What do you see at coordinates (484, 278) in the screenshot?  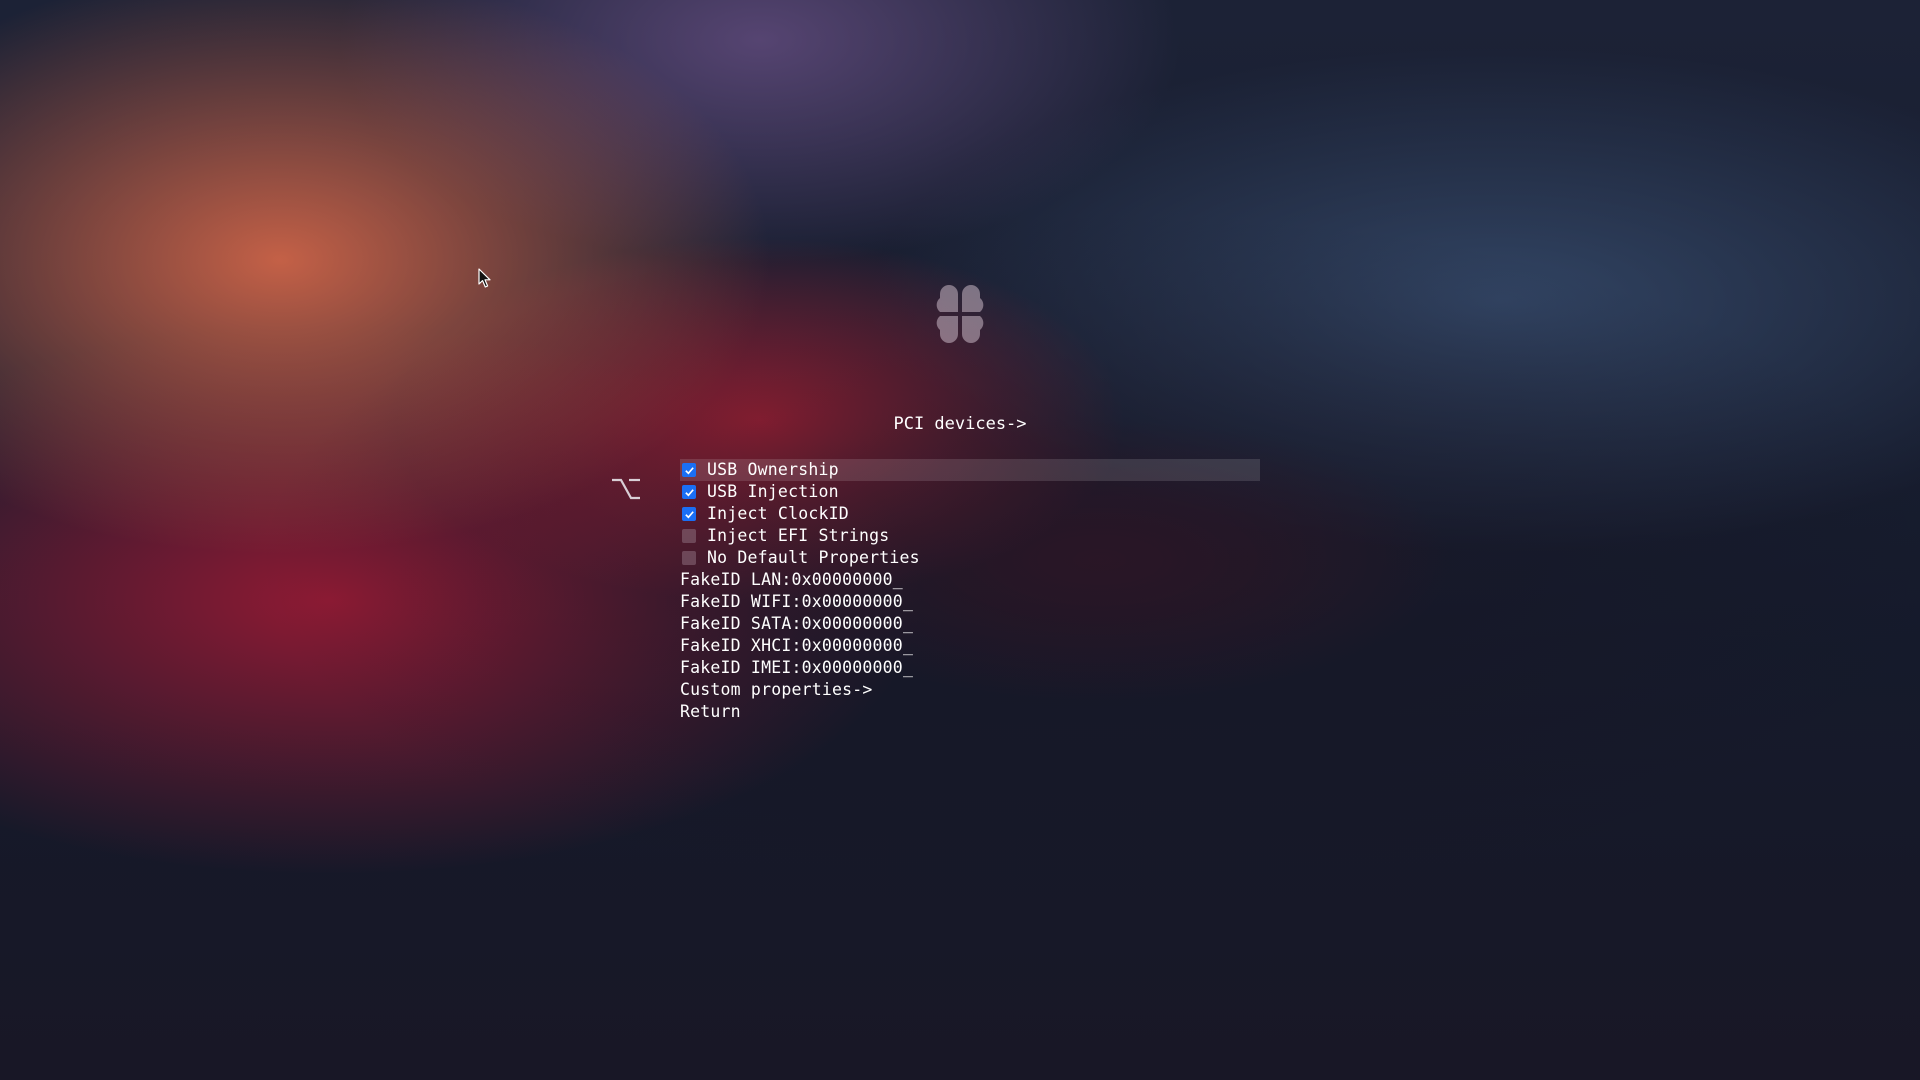 I see `mouse-cursor-icon` at bounding box center [484, 278].